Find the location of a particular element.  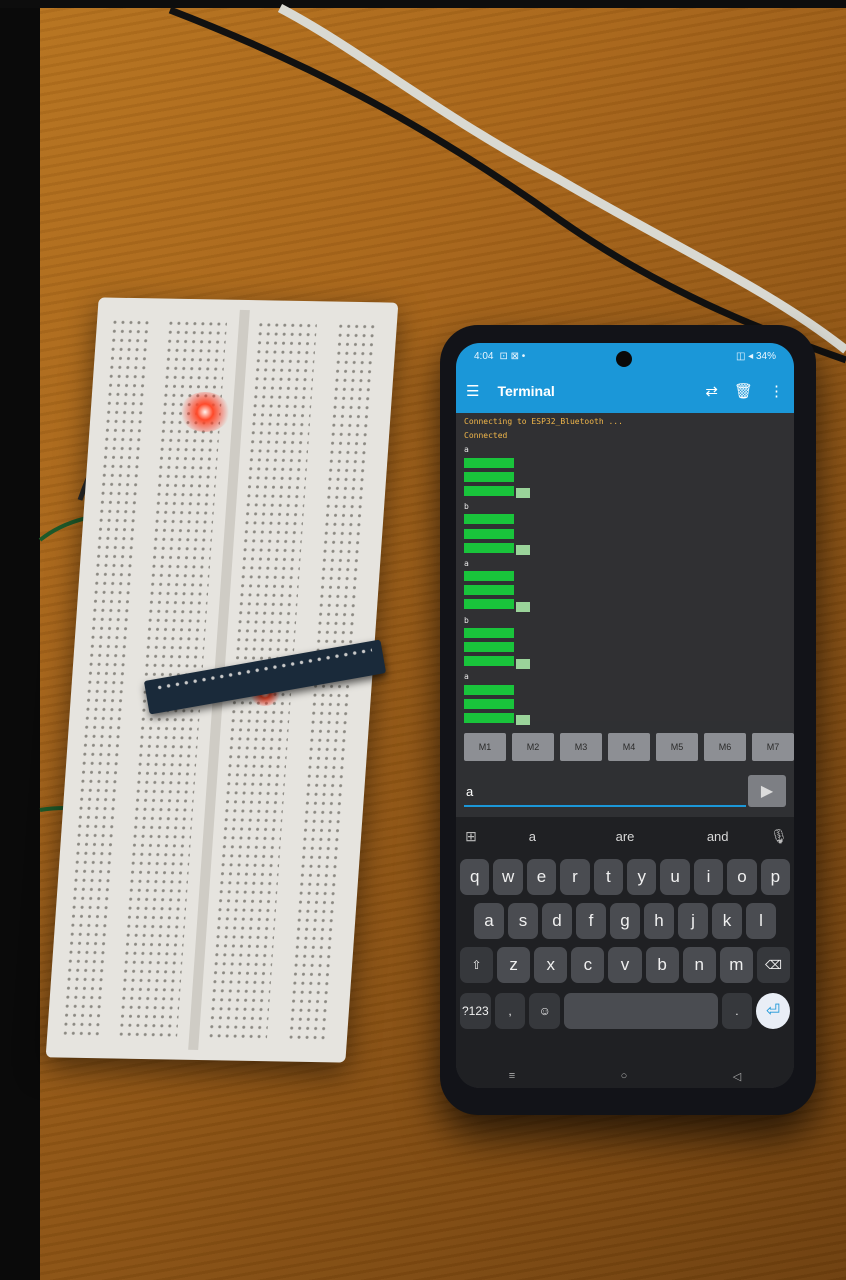

app-title: Terminal is located at coordinates (526, 391).